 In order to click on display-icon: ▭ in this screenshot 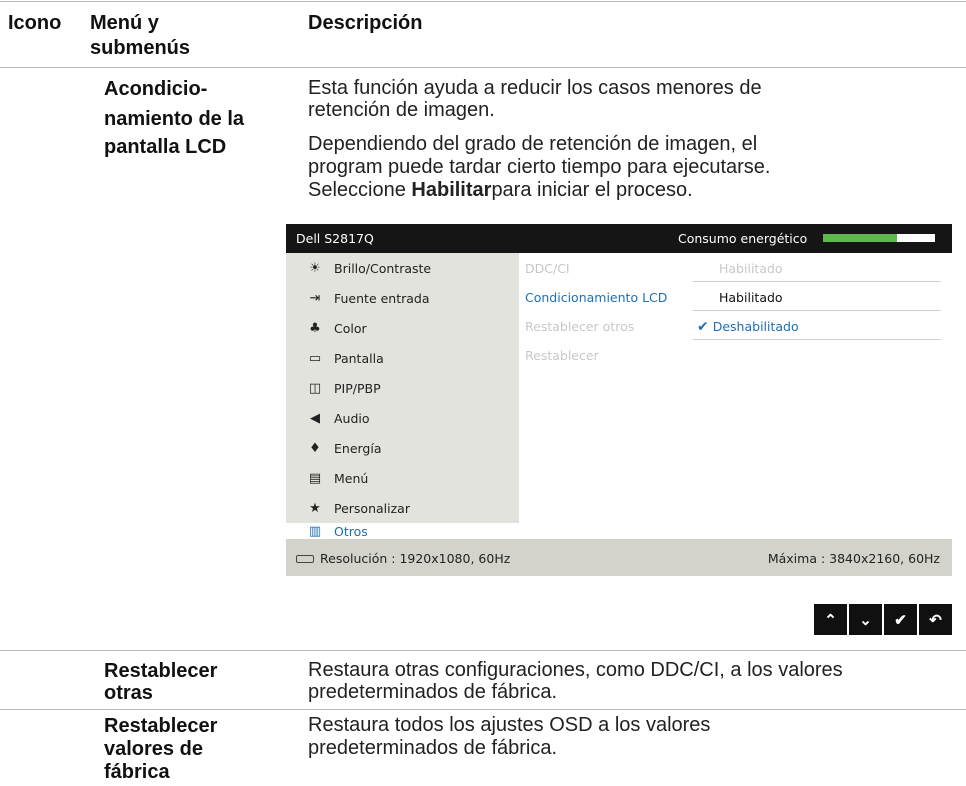, I will do `click(315, 358)`.